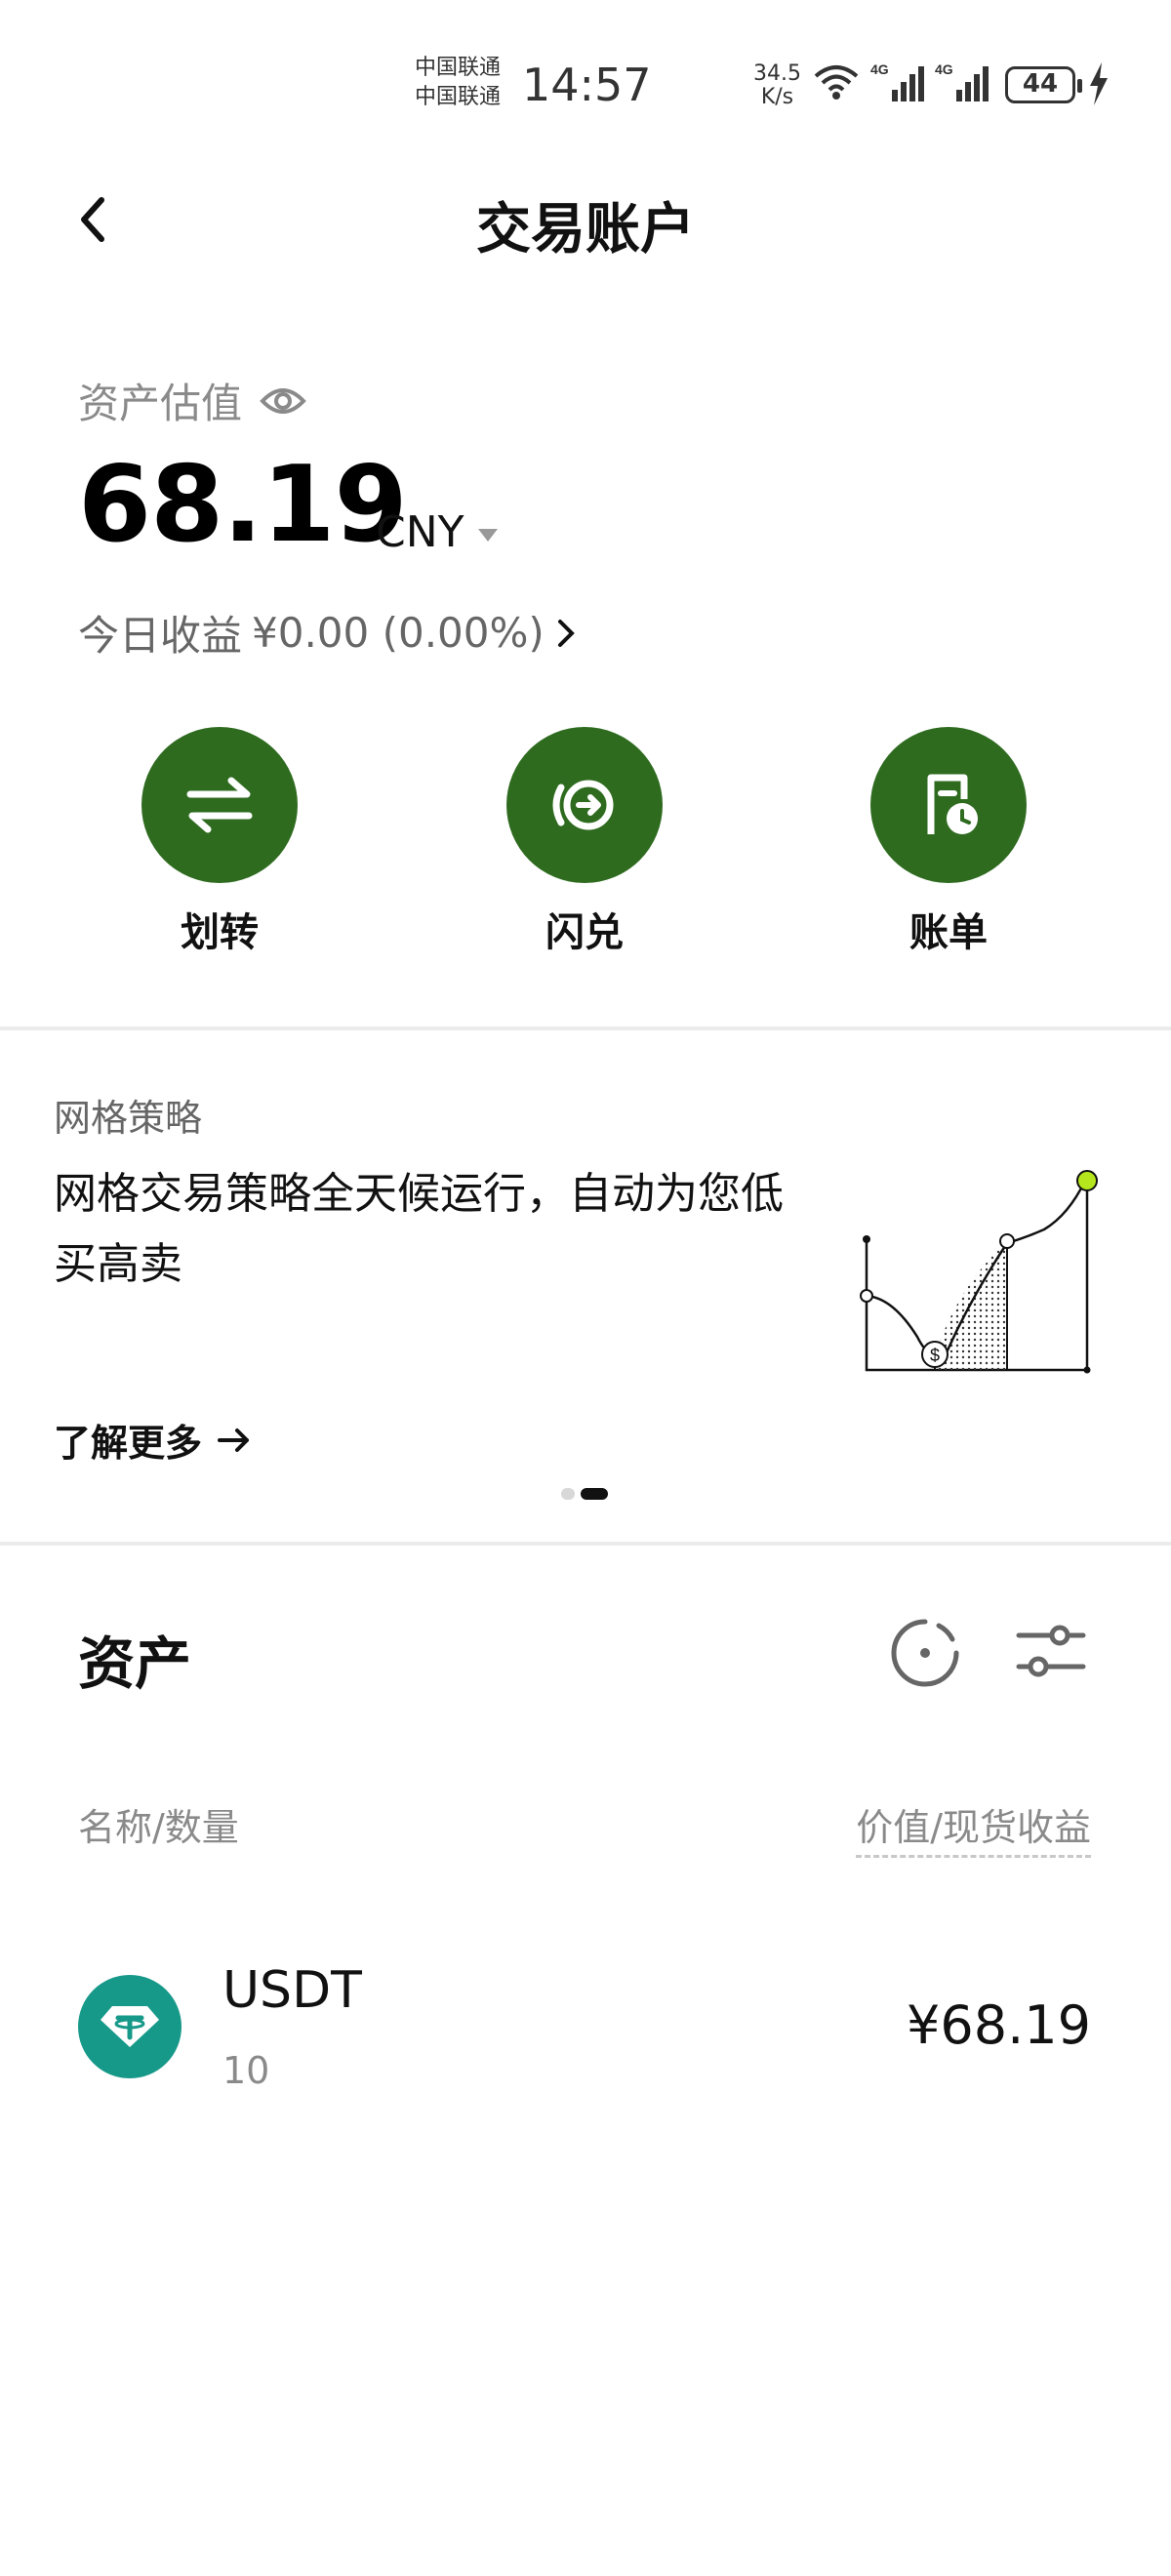 The width and height of the screenshot is (1171, 2576). Describe the element at coordinates (135, 1663) in the screenshot. I see `assets-section-title: 资产` at that location.